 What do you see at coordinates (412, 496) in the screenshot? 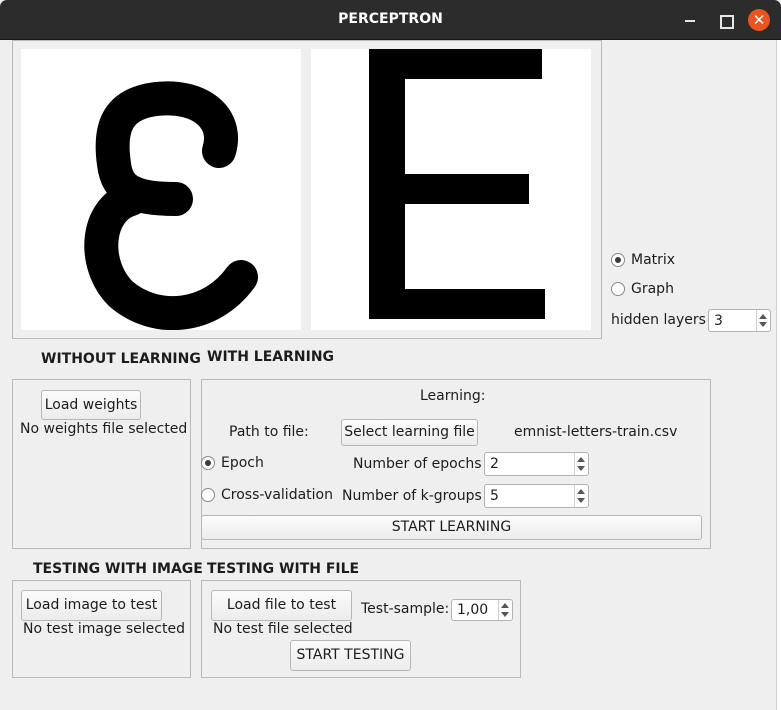
I see `kgroups-label: Number of k-groups` at bounding box center [412, 496].